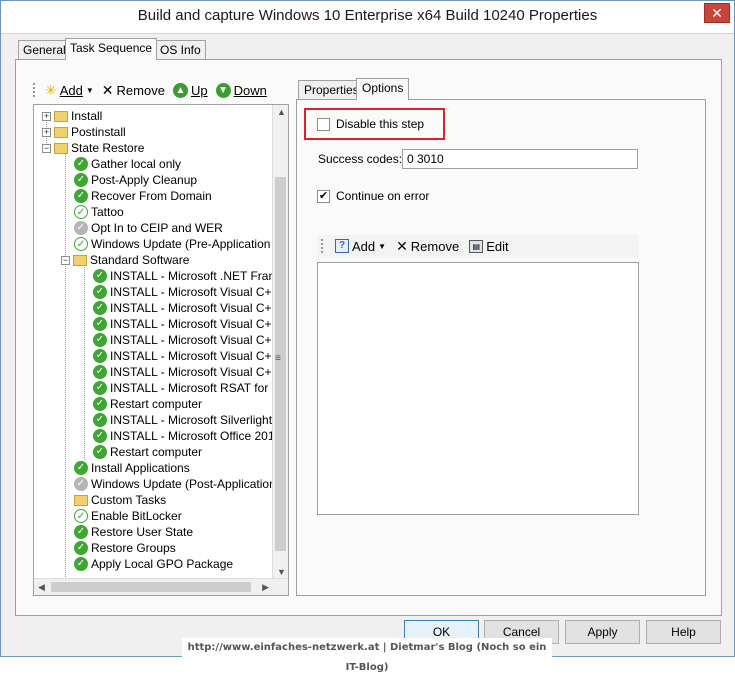 This screenshot has width=735, height=678. What do you see at coordinates (153, 564) in the screenshot?
I see `tree-item: ✓ Apply Local GPO Package` at bounding box center [153, 564].